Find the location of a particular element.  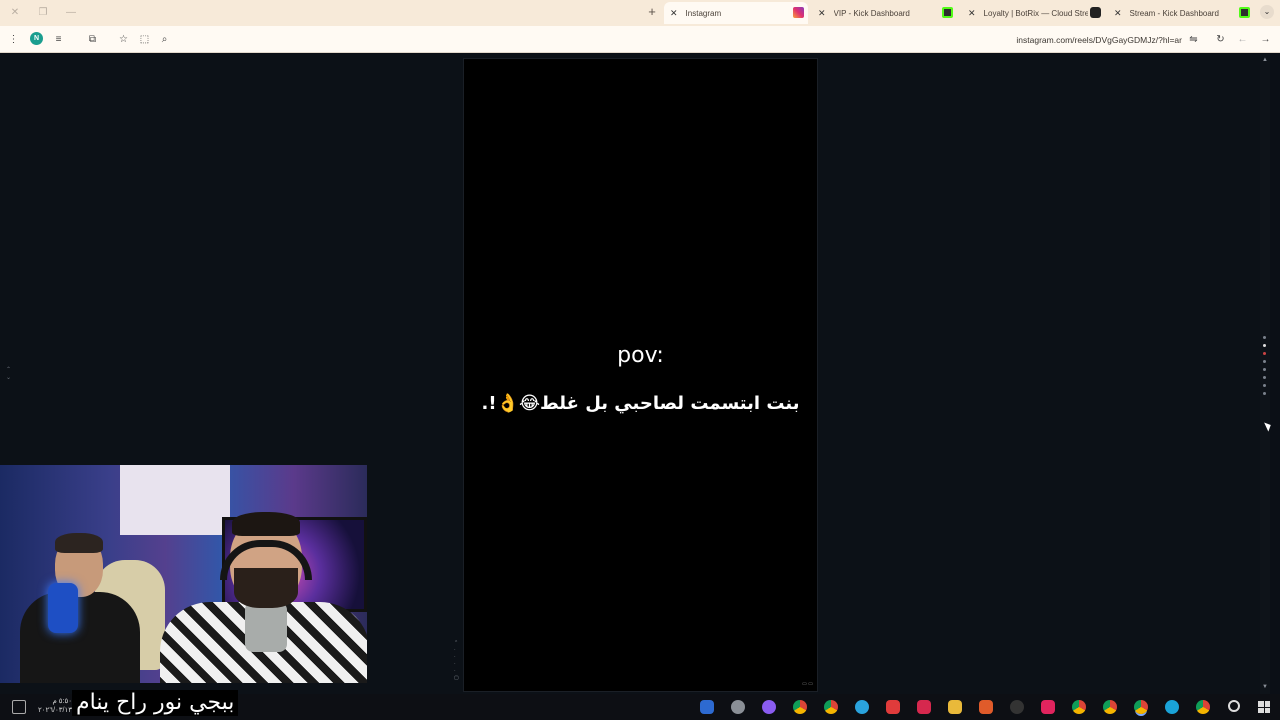

tab-search-chevron-icon: ⌄ is located at coordinates (1267, 12).